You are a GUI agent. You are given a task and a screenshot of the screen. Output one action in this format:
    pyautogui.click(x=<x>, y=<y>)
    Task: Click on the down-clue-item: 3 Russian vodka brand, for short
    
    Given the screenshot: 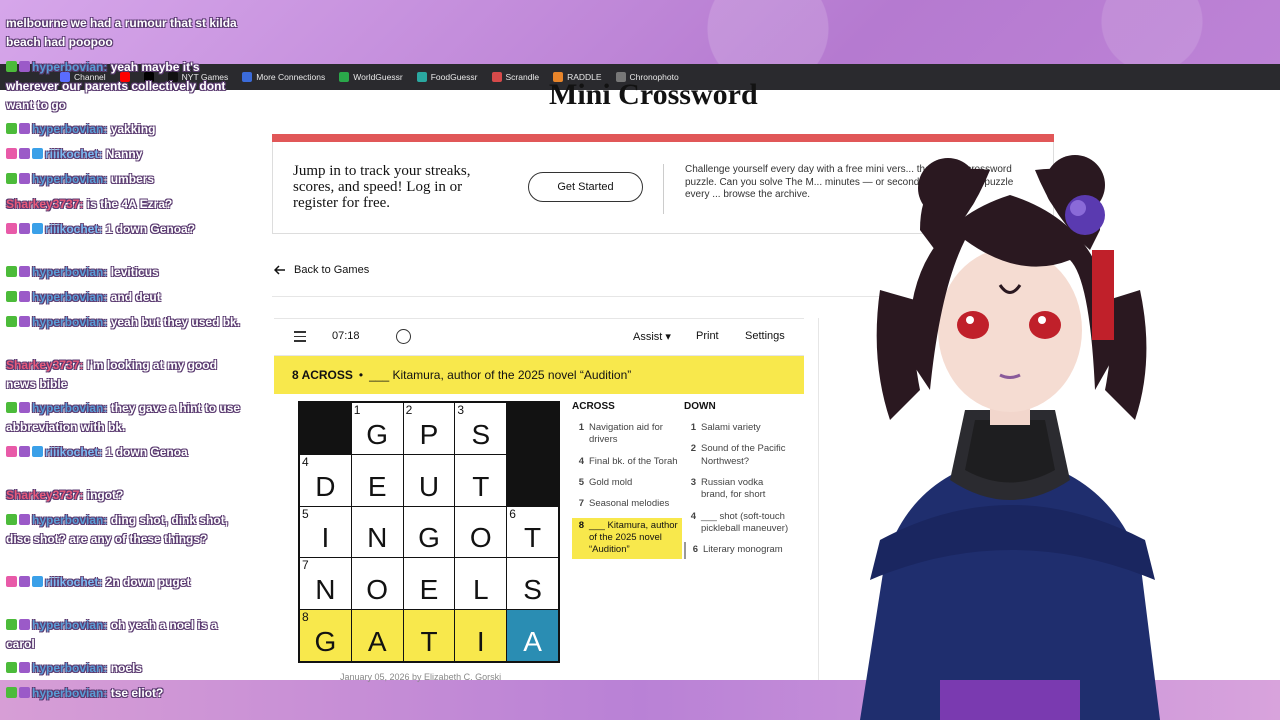 What is the action you would take?
    pyautogui.click(x=739, y=489)
    